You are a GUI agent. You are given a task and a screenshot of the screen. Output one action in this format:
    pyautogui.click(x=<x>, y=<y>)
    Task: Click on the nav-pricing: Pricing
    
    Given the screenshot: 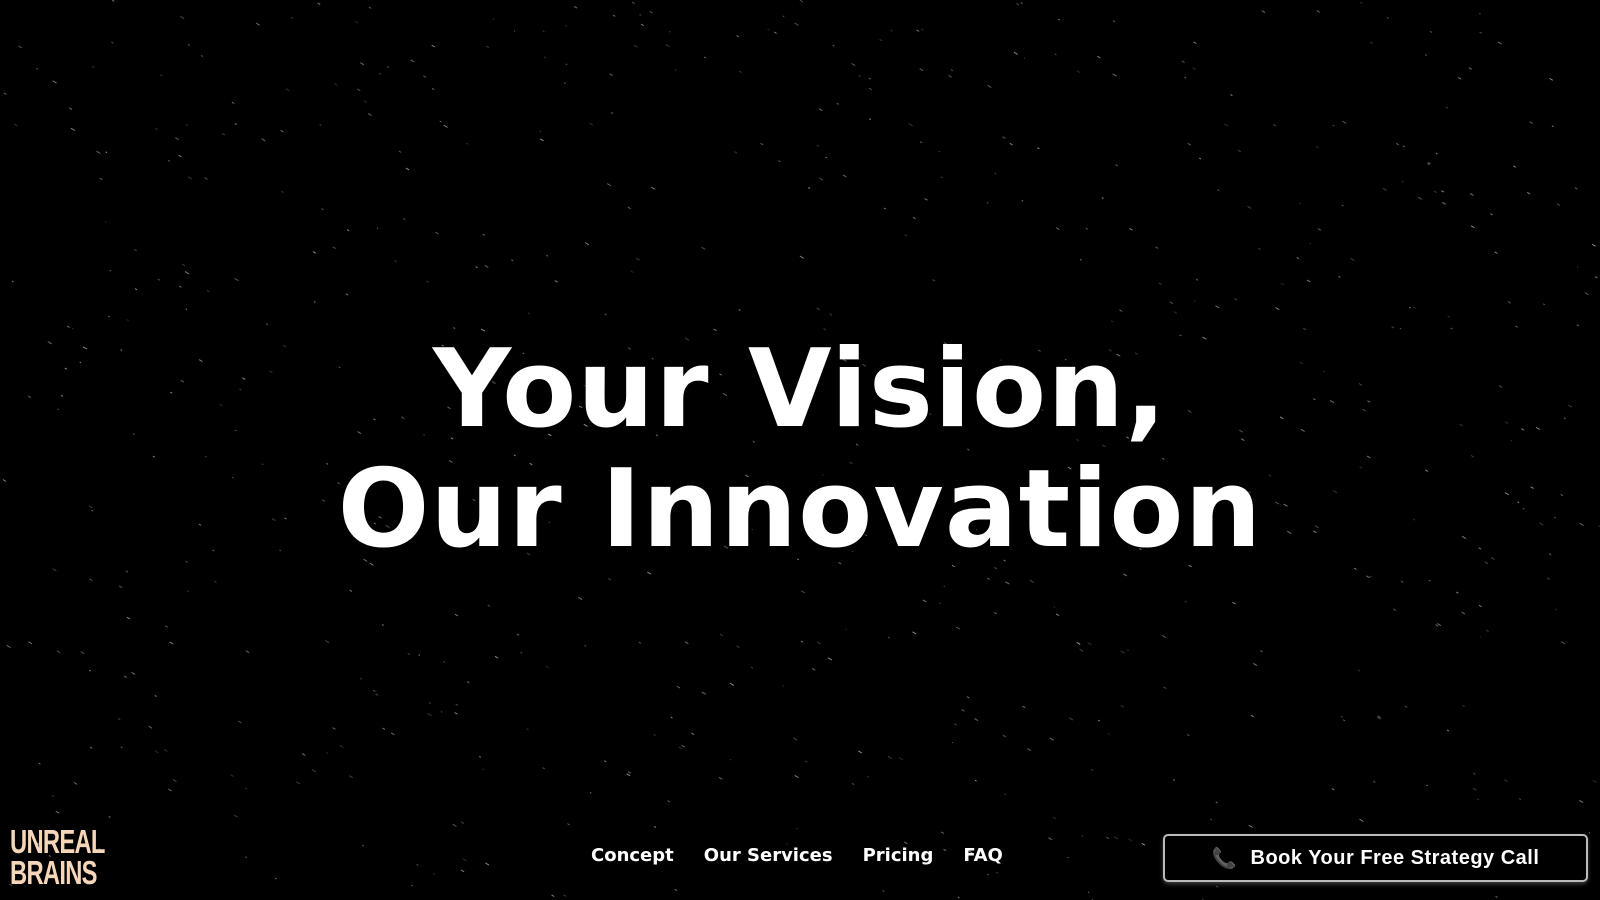 What is the action you would take?
    pyautogui.click(x=898, y=855)
    